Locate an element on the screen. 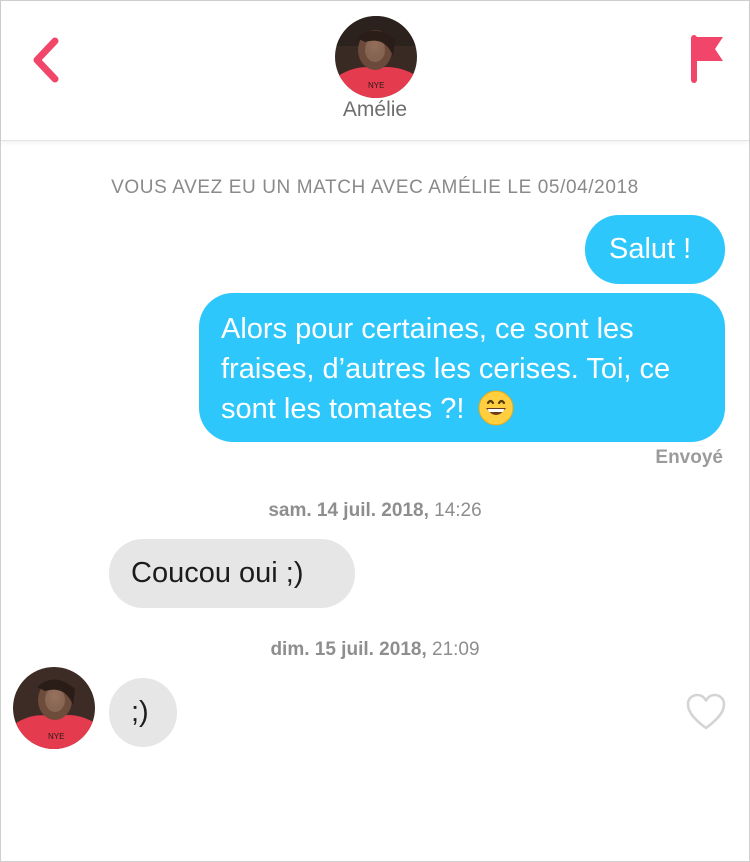 The height and width of the screenshot is (862, 750). like-message-button is located at coordinates (706, 712).